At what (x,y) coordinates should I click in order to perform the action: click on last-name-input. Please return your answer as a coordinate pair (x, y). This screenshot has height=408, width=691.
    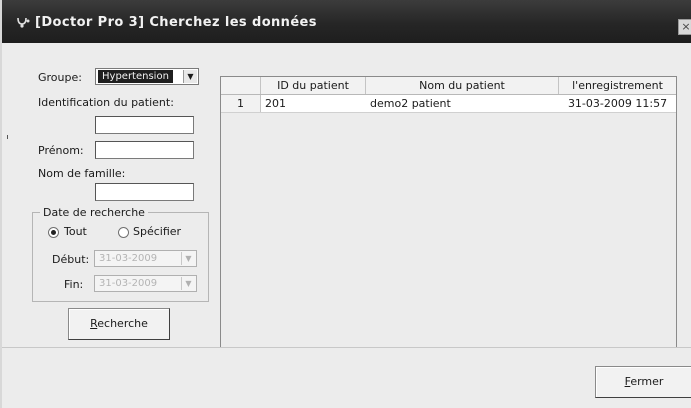
    Looking at the image, I should click on (144, 192).